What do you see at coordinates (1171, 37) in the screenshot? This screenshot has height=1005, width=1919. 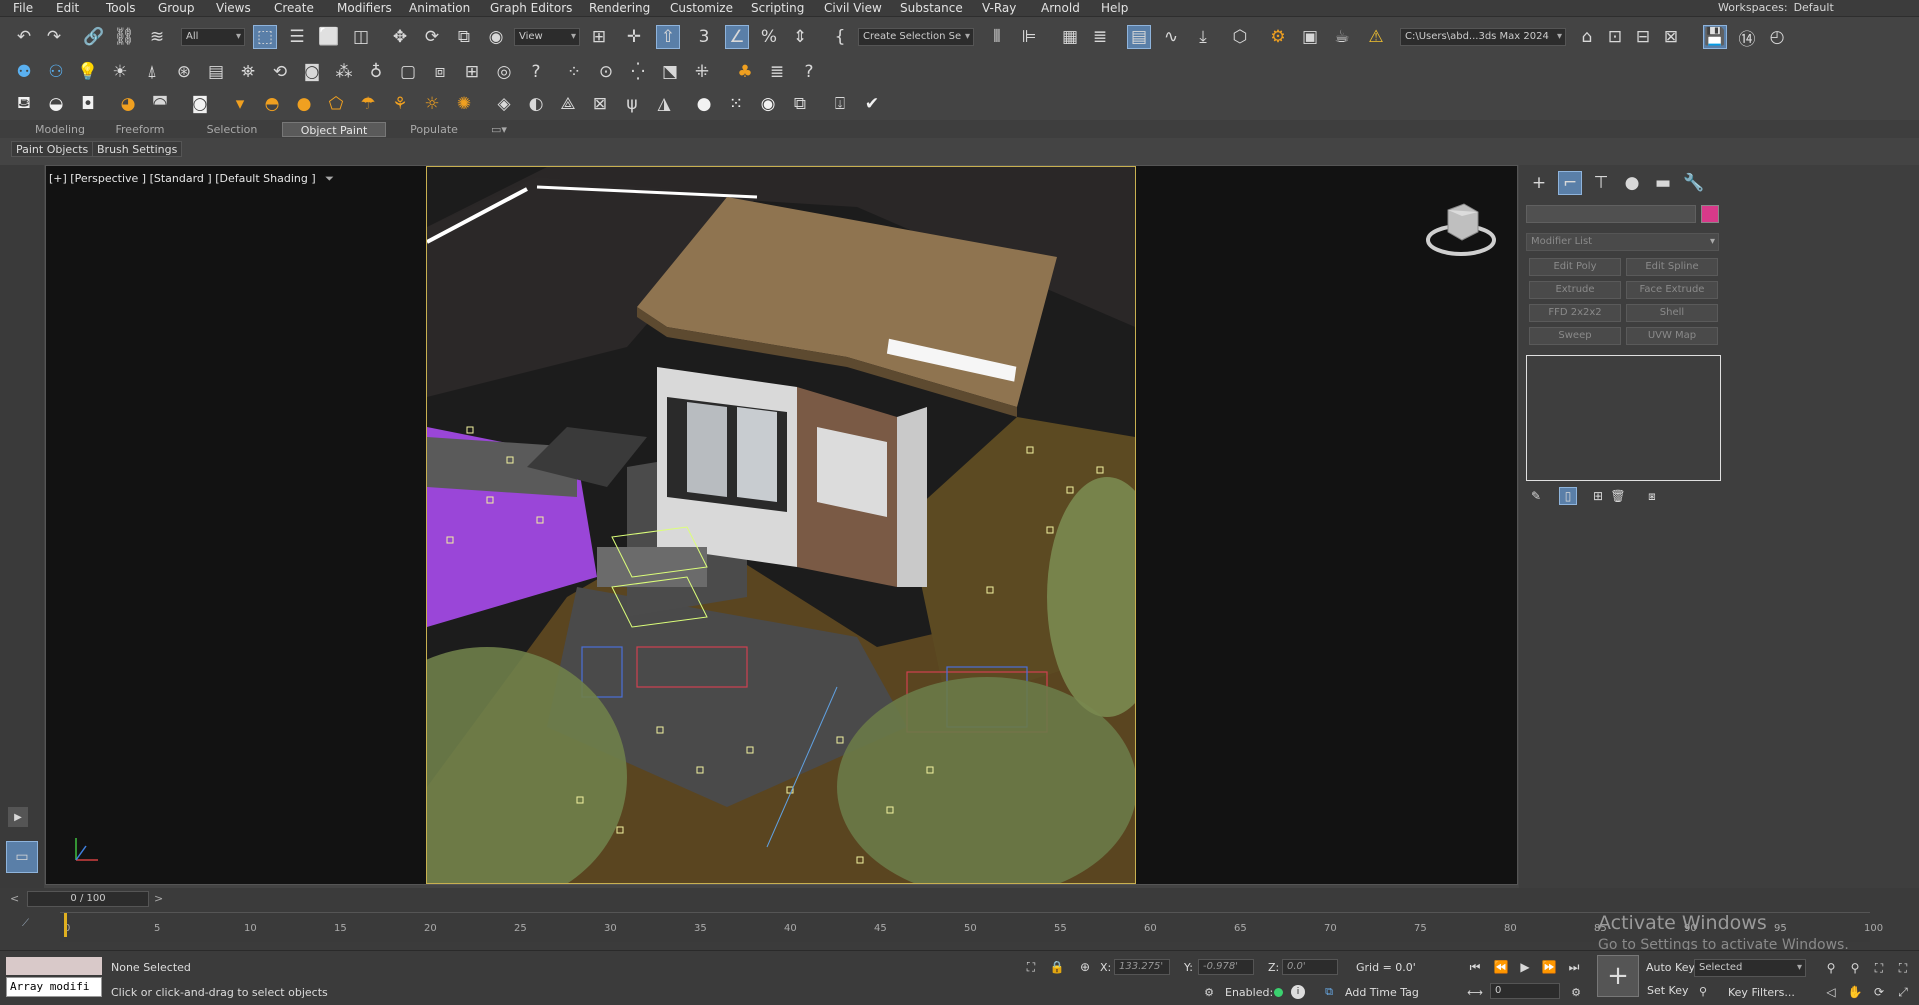 I see `curve-editor-icon: ∿` at bounding box center [1171, 37].